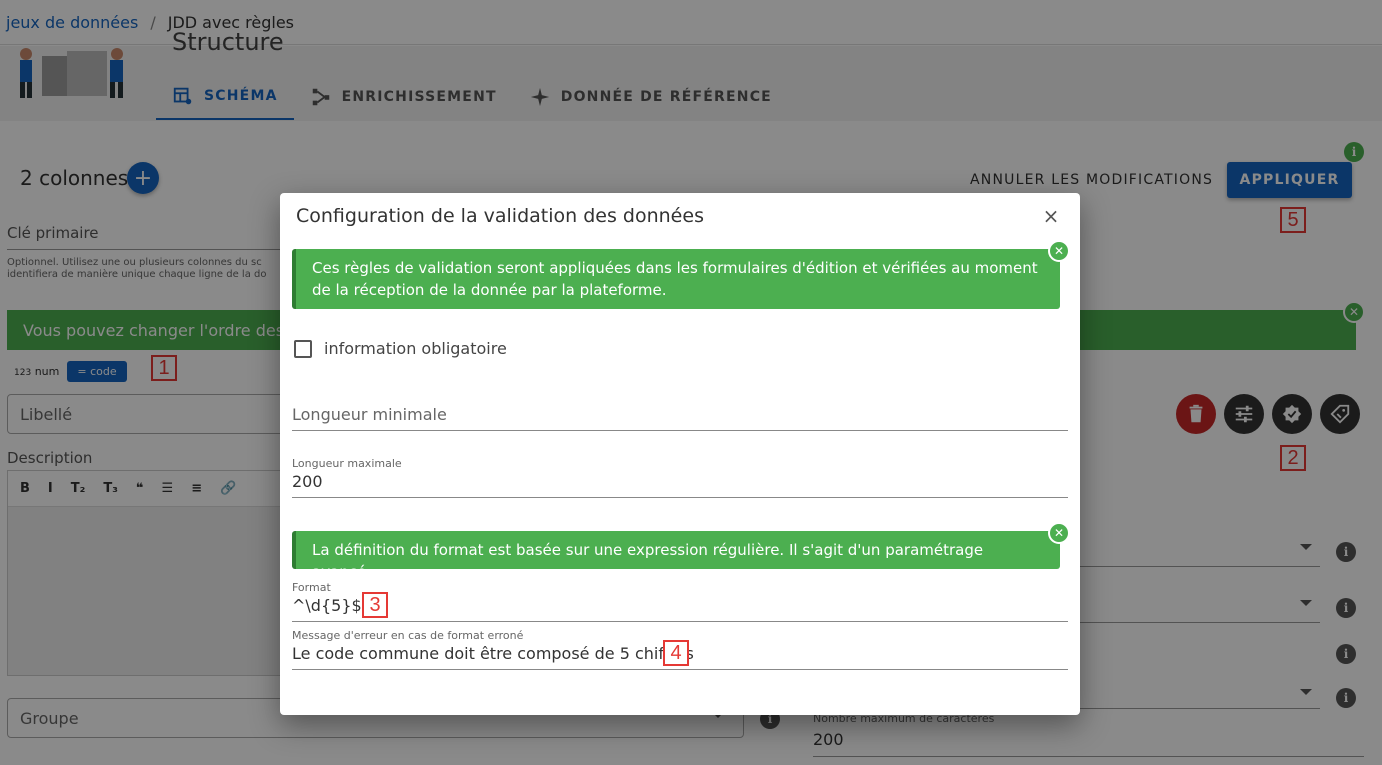  I want to click on format-field: Format ^\d{5}$, so click(680, 601).